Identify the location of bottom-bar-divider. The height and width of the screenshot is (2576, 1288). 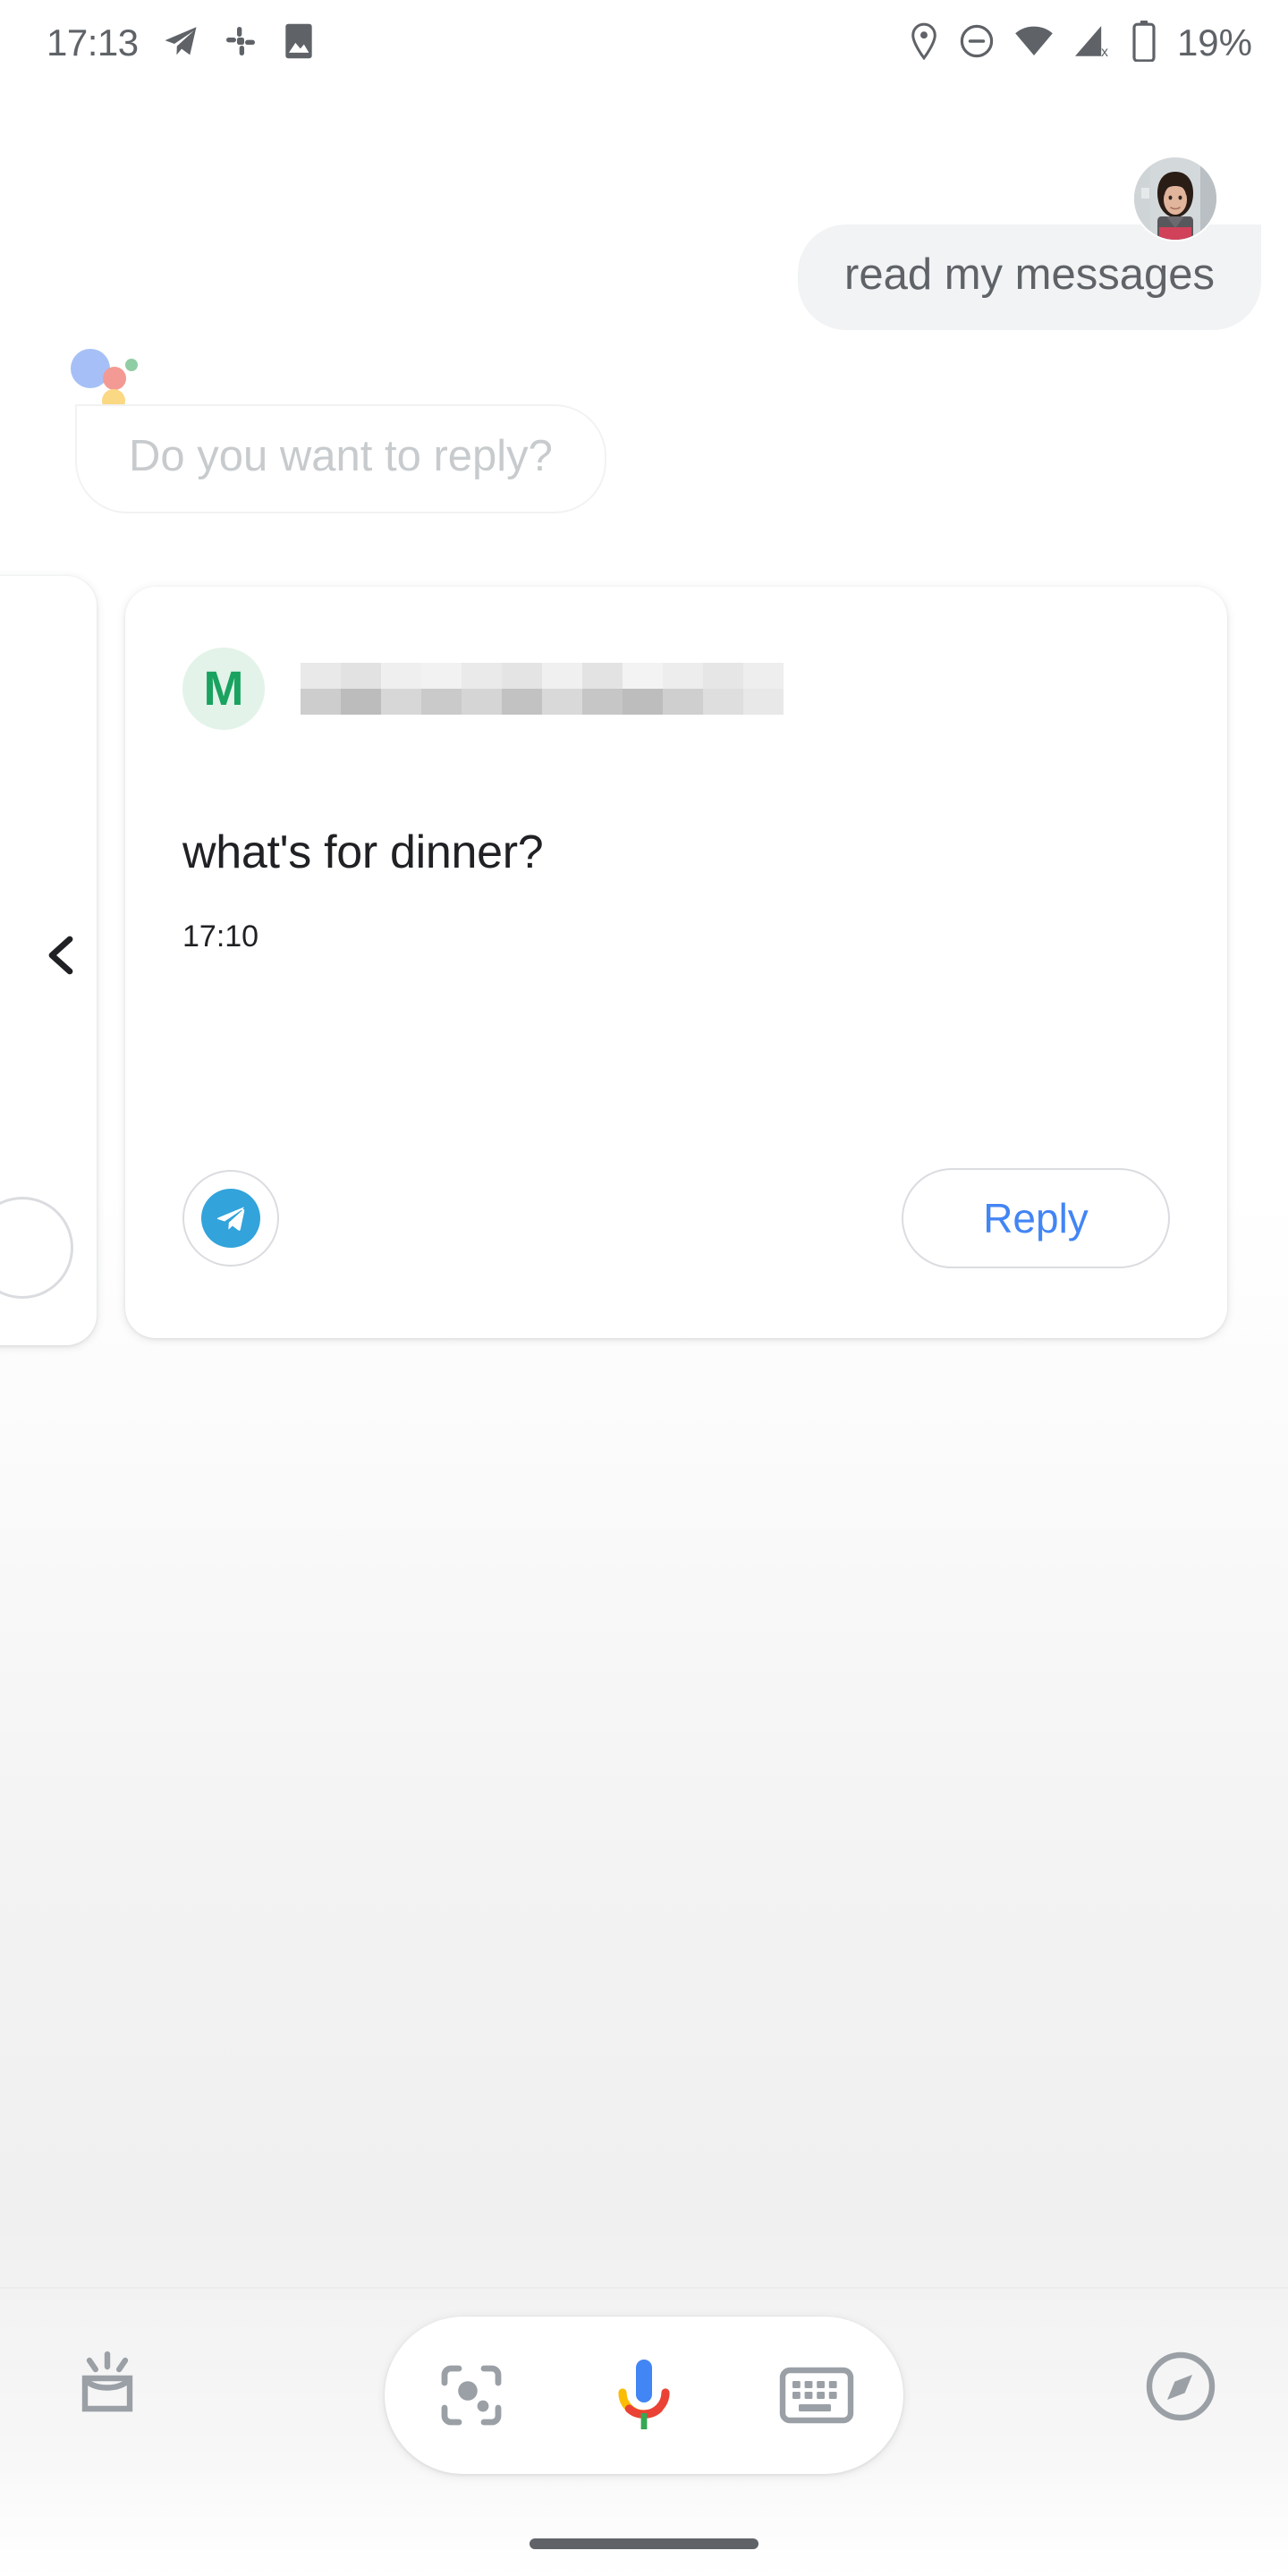
(644, 2288).